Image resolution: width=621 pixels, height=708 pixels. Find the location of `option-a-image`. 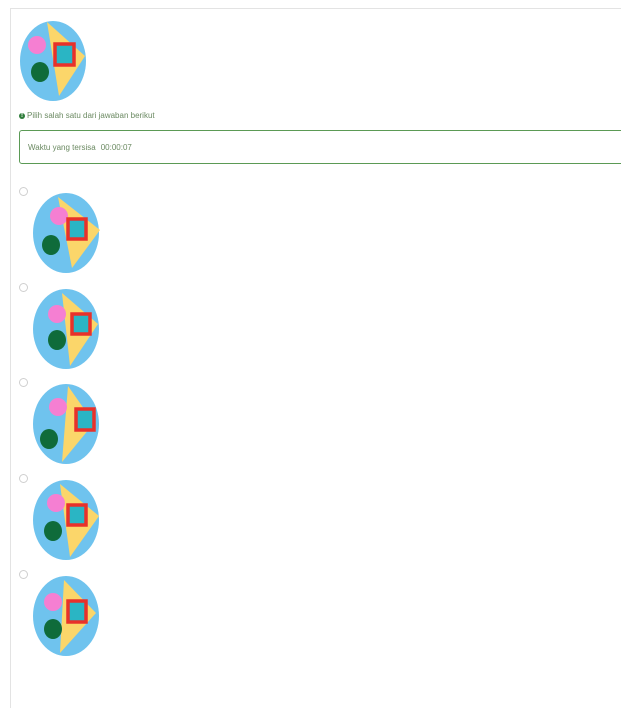

option-a-image is located at coordinates (66, 233).